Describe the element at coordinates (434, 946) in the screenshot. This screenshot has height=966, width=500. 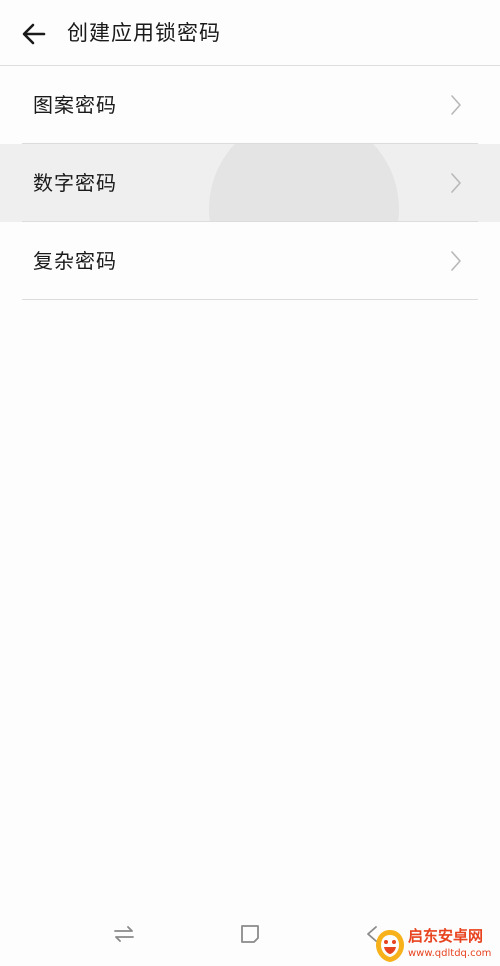
I see `watermark: 启东安卓网 www.qdltdq.com` at that location.